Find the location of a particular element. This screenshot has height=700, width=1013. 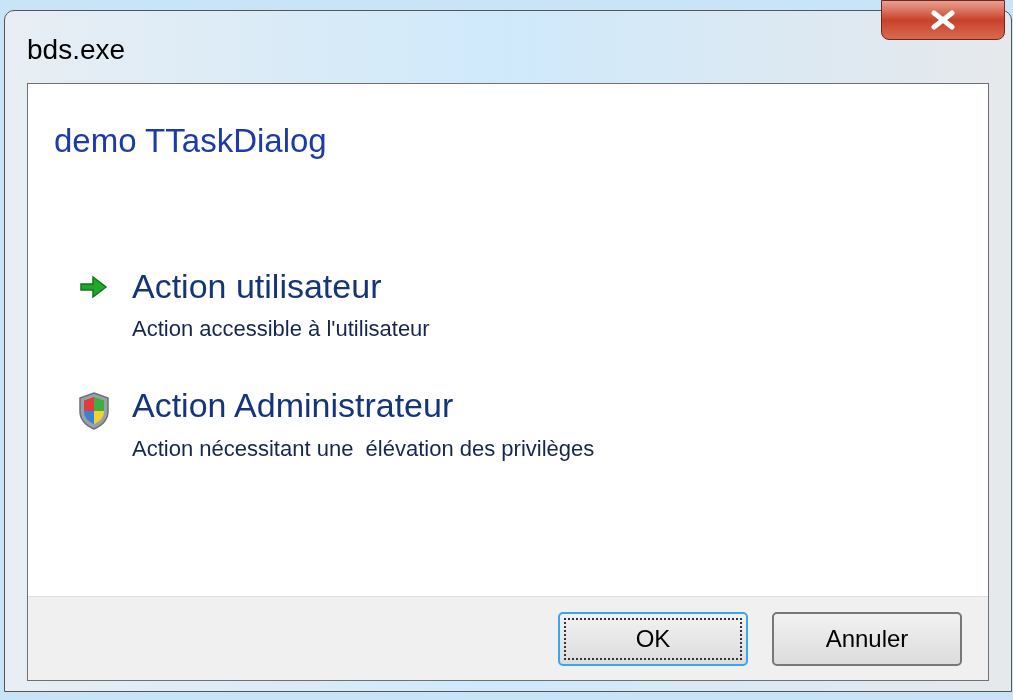

command-link-title: Action Administrateur is located at coordinates (293, 406).